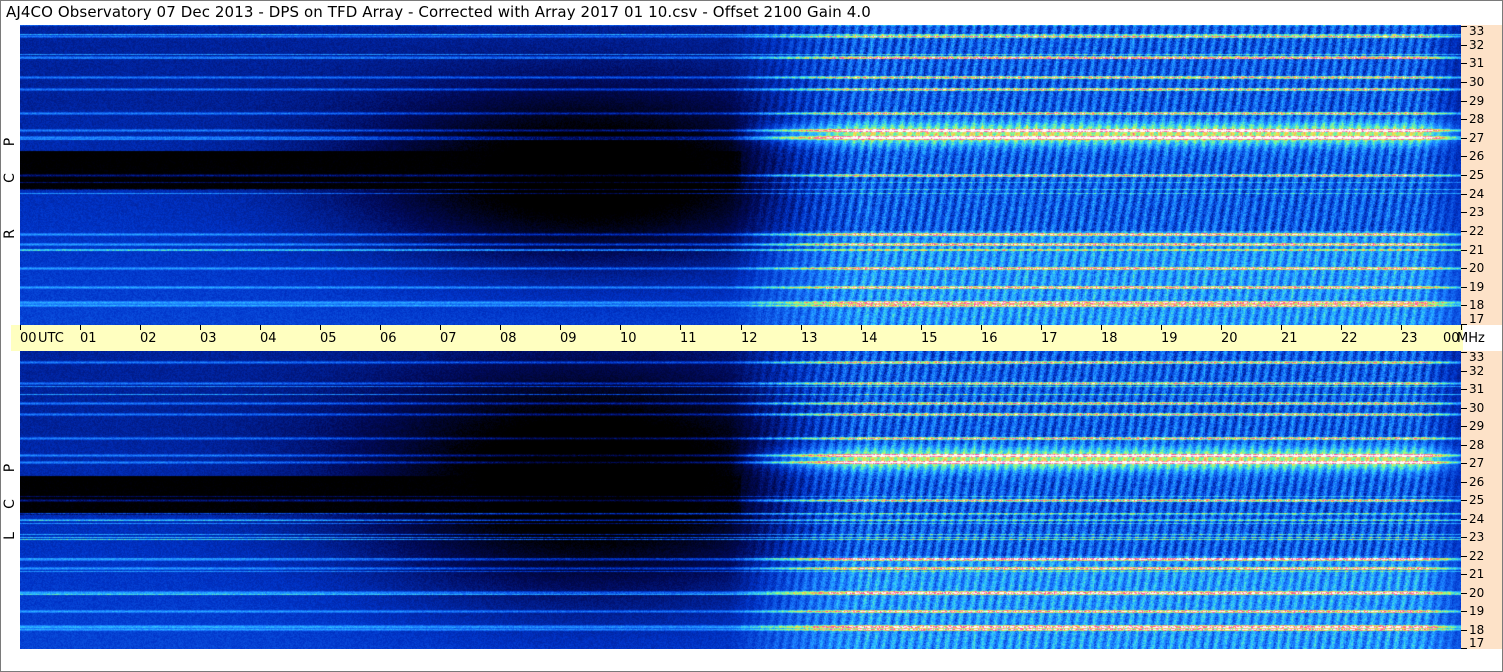 This screenshot has width=1503, height=672. What do you see at coordinates (1477, 500) in the screenshot?
I see `frequency-tick-label: 25` at bounding box center [1477, 500].